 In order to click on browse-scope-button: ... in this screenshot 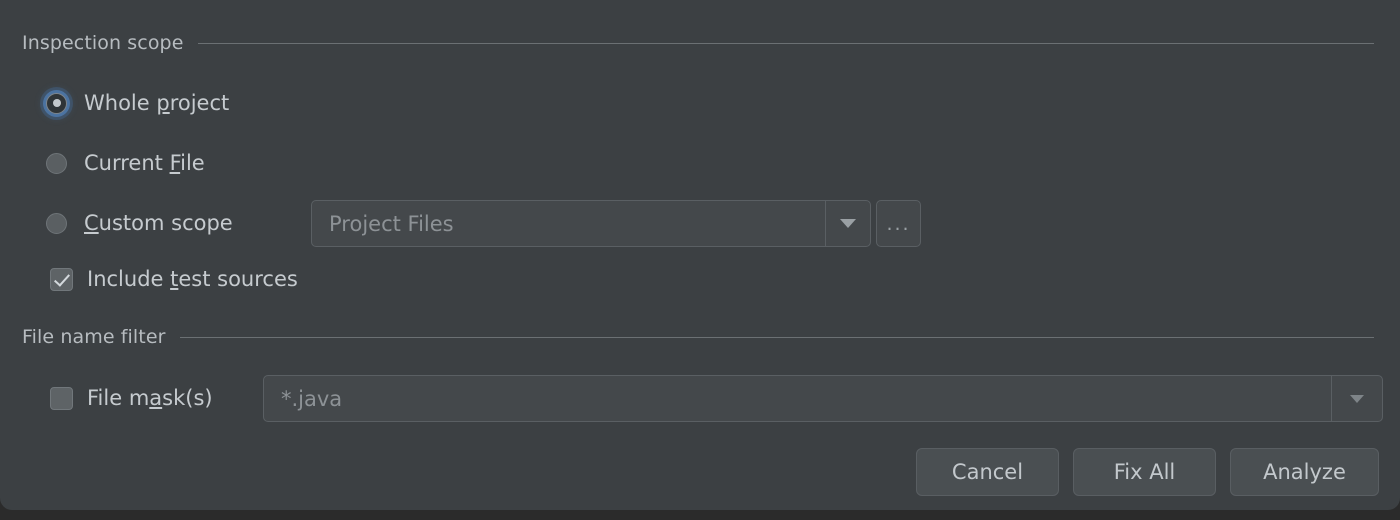, I will do `click(898, 223)`.